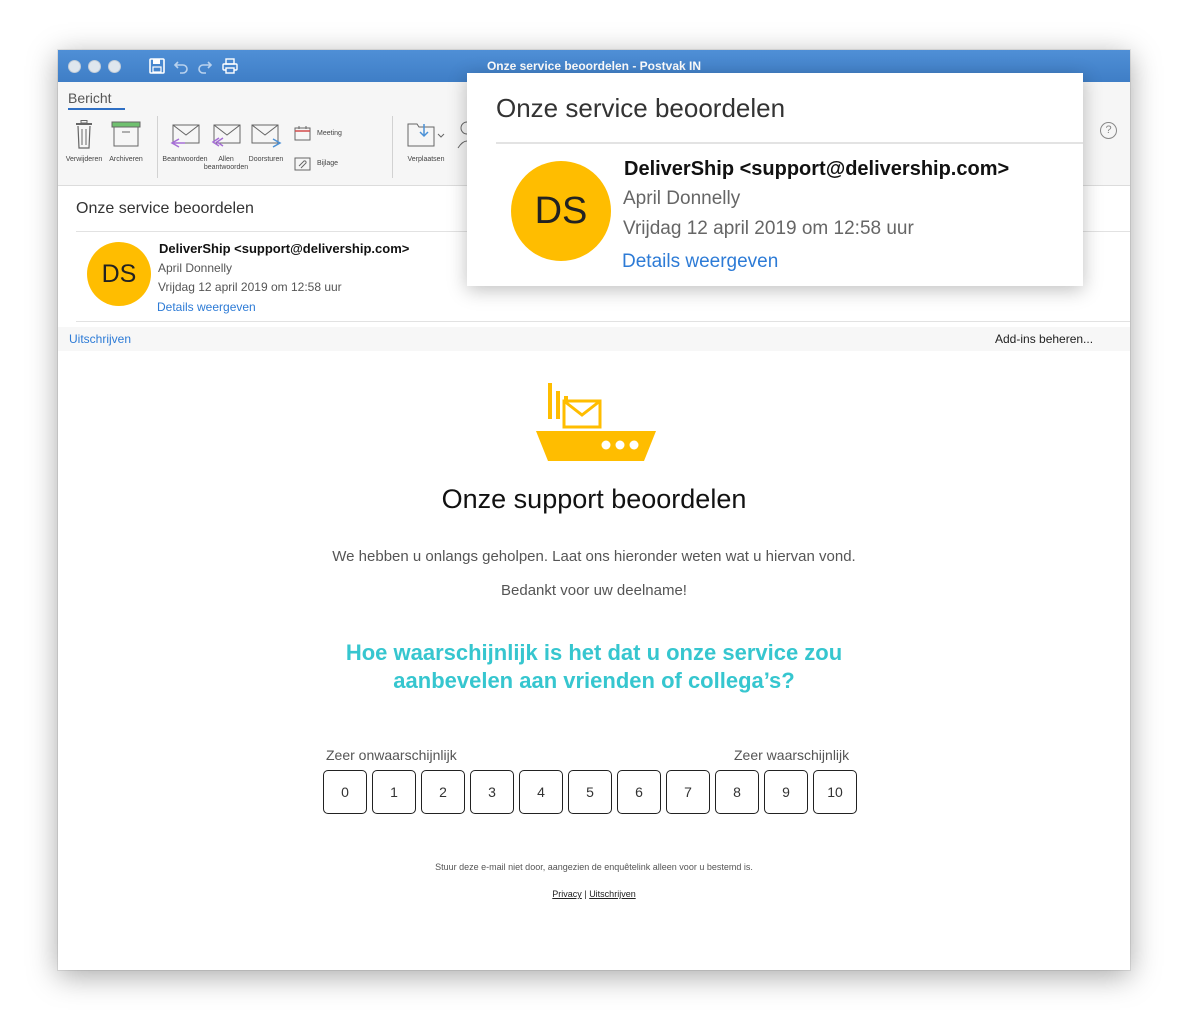 The image size is (1189, 1025). I want to click on thanks-text: Bedankt voor uw deelname!, so click(594, 590).